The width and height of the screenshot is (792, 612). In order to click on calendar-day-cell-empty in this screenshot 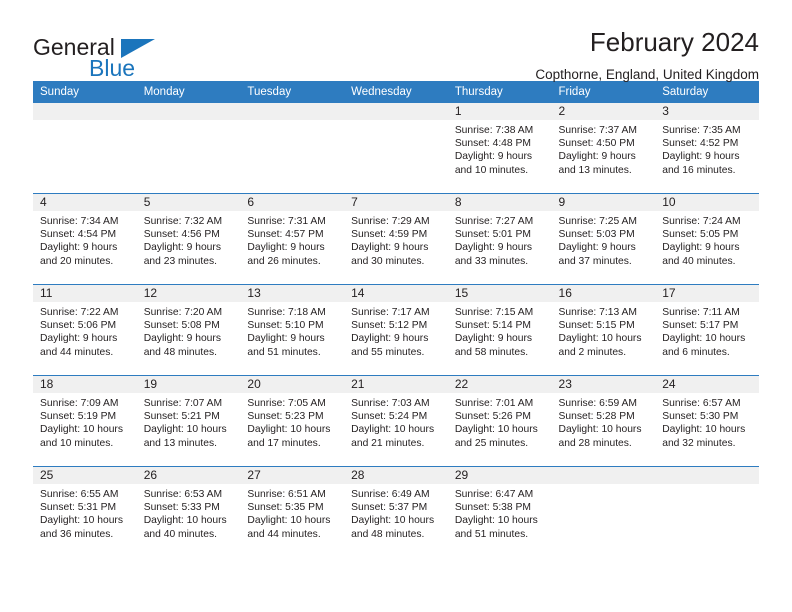, I will do `click(292, 148)`.